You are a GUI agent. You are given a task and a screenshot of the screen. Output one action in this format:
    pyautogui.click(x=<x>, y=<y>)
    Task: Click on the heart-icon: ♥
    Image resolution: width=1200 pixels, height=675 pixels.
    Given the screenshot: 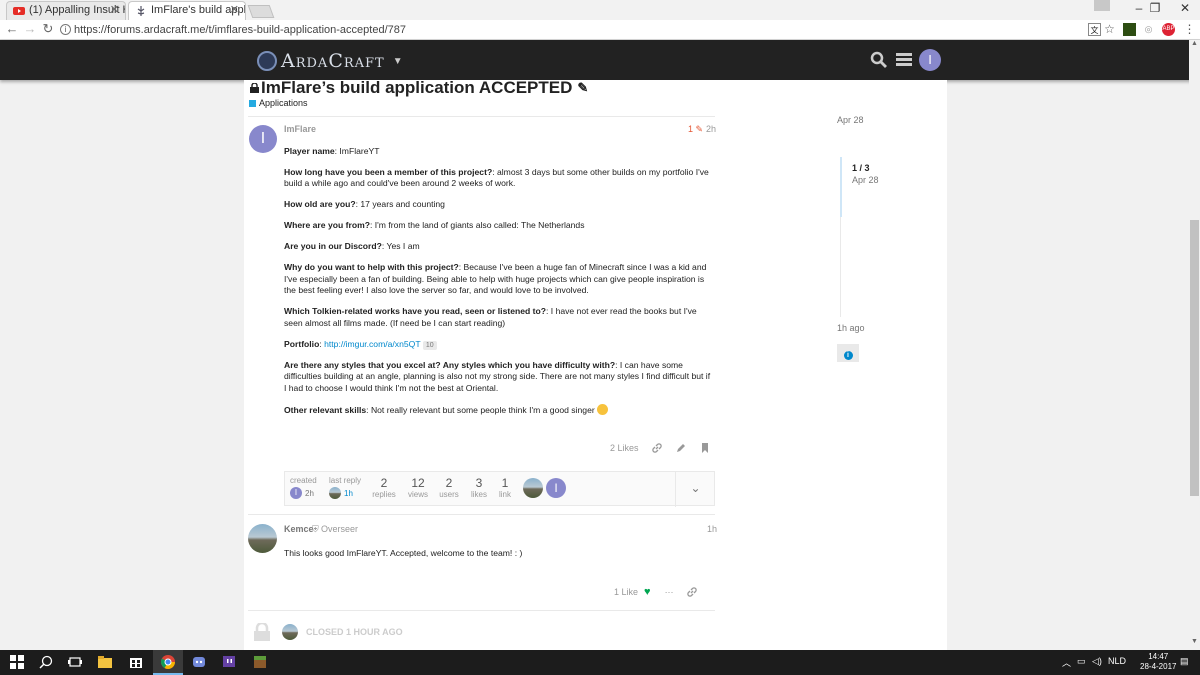 What is the action you would take?
    pyautogui.click(x=647, y=592)
    